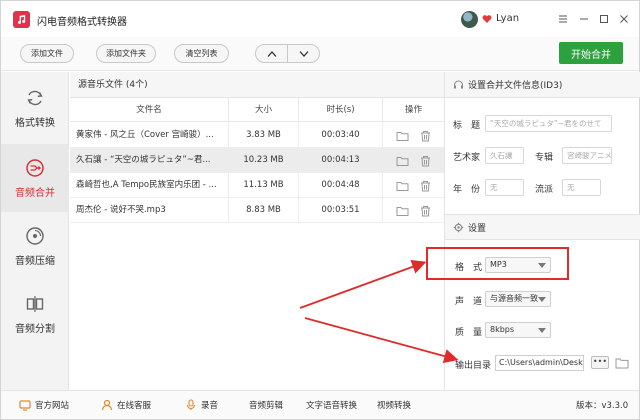  Describe the element at coordinates (82, 22) in the screenshot. I see `app-title: 闪电音频格式转换器` at that location.